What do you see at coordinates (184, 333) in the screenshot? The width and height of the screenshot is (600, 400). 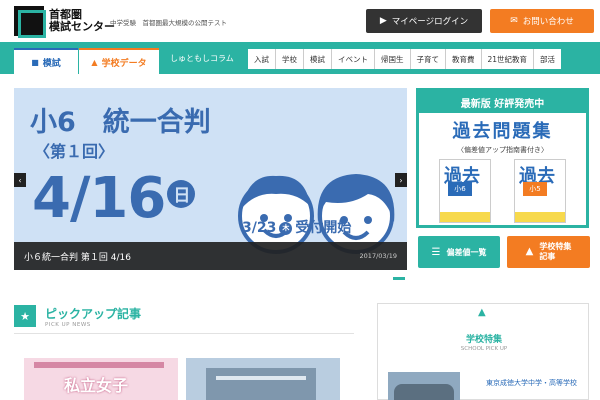 I see `pickup-divider` at bounding box center [184, 333].